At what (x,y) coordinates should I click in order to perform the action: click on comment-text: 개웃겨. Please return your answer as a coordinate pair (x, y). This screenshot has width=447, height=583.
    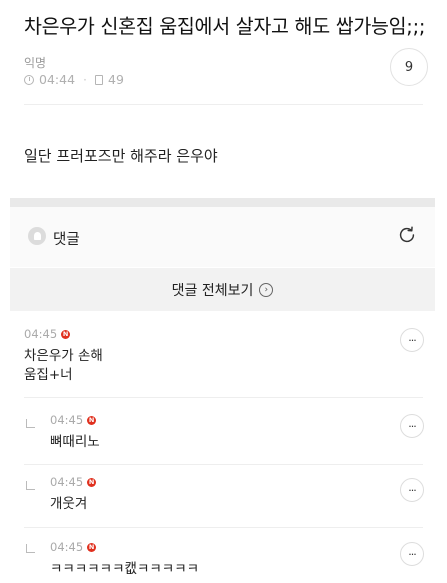
    Looking at the image, I should click on (69, 504).